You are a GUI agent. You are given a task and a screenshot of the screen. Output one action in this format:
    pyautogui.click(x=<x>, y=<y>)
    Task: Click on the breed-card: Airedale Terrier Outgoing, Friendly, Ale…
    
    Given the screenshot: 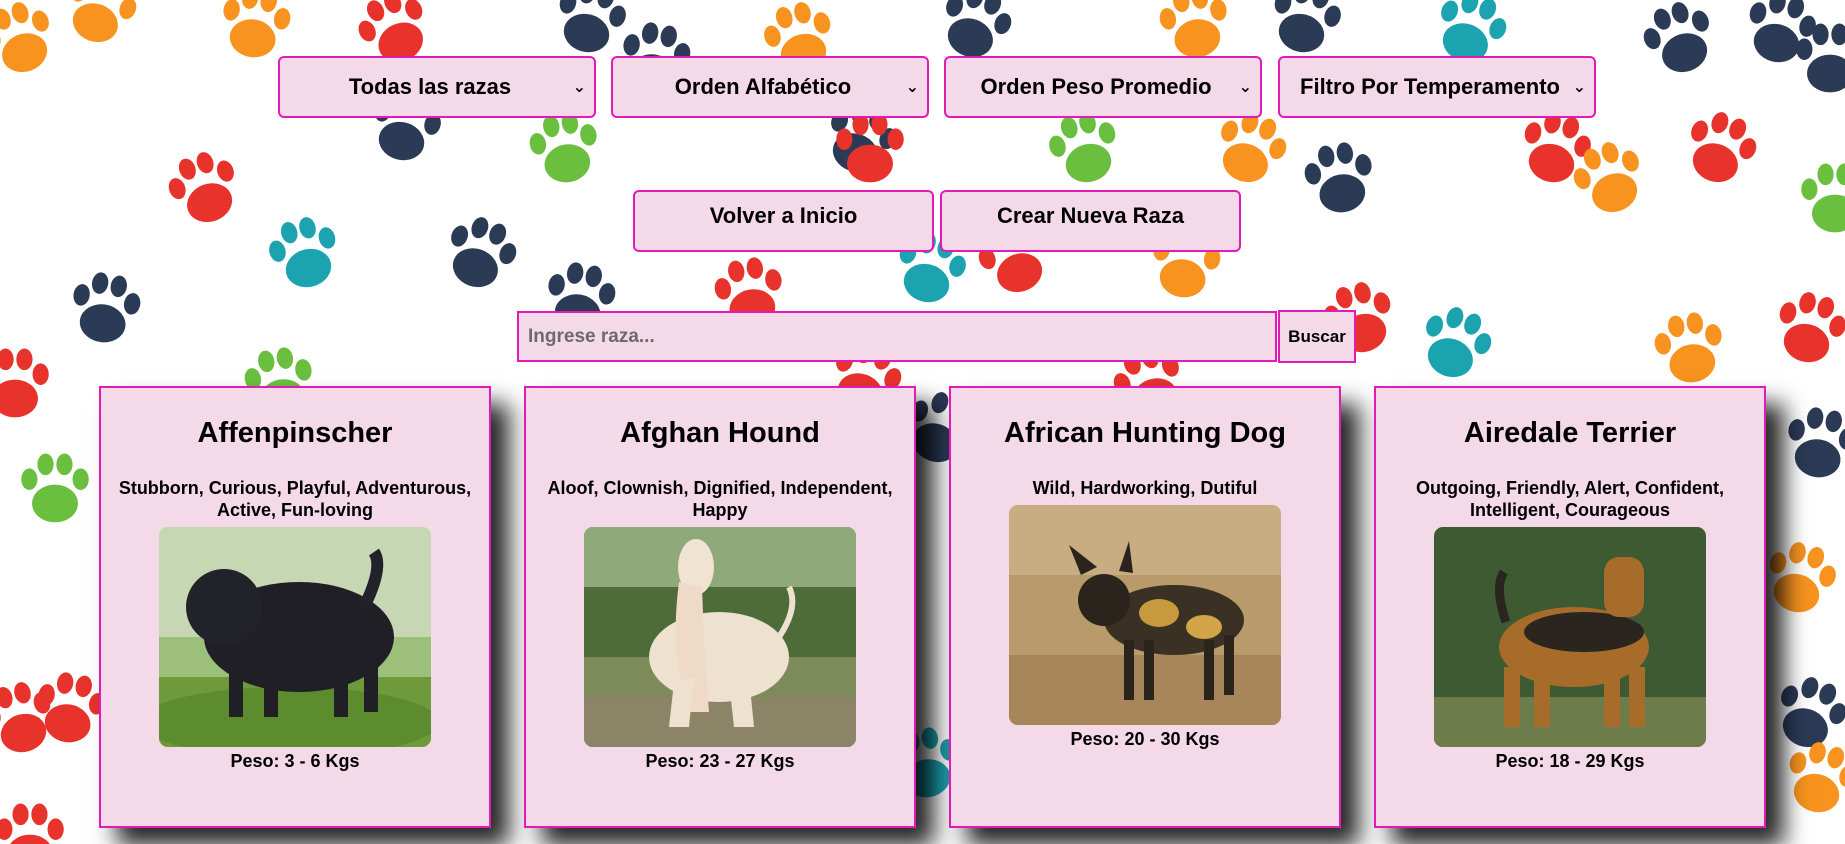 What is the action you would take?
    pyautogui.click(x=1570, y=607)
    